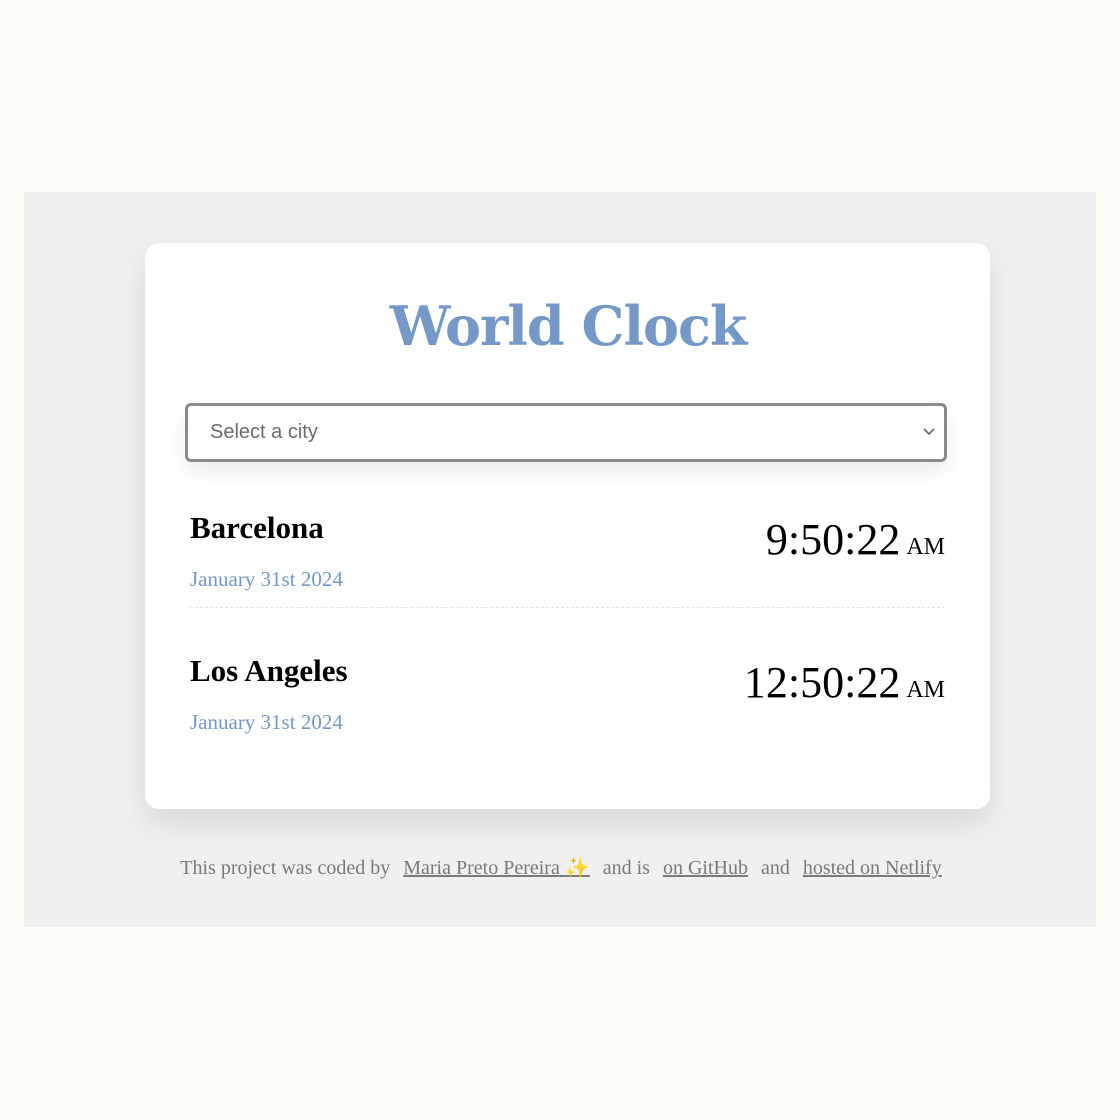  What do you see at coordinates (775, 868) in the screenshot?
I see `footer-middle-2: and` at bounding box center [775, 868].